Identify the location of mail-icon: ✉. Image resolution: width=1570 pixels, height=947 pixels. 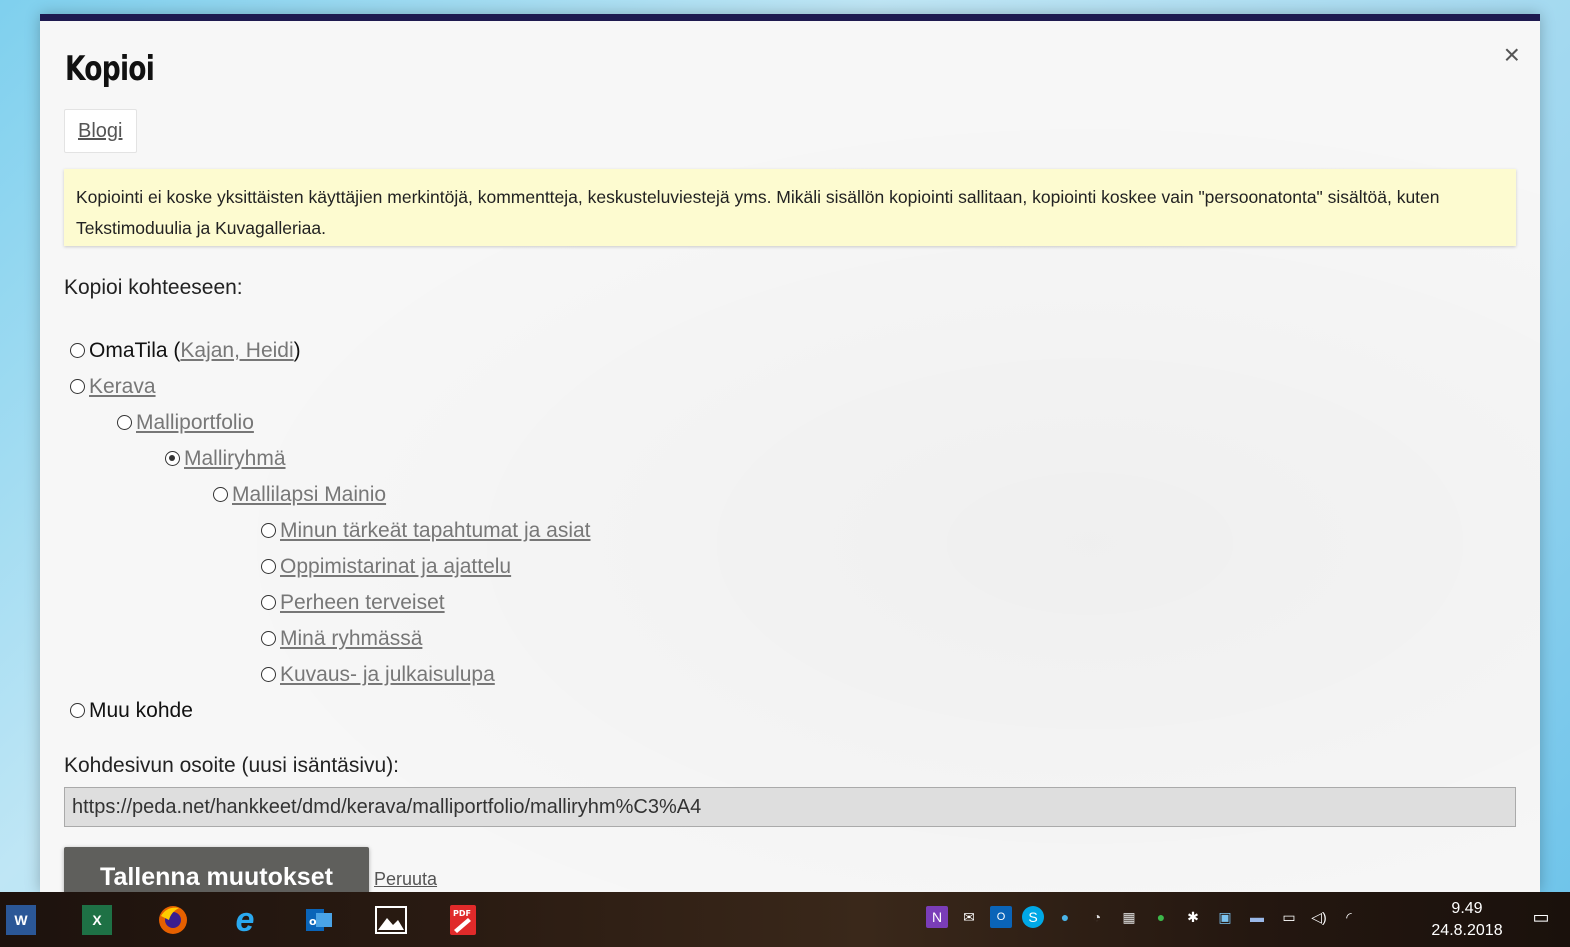
(969, 917).